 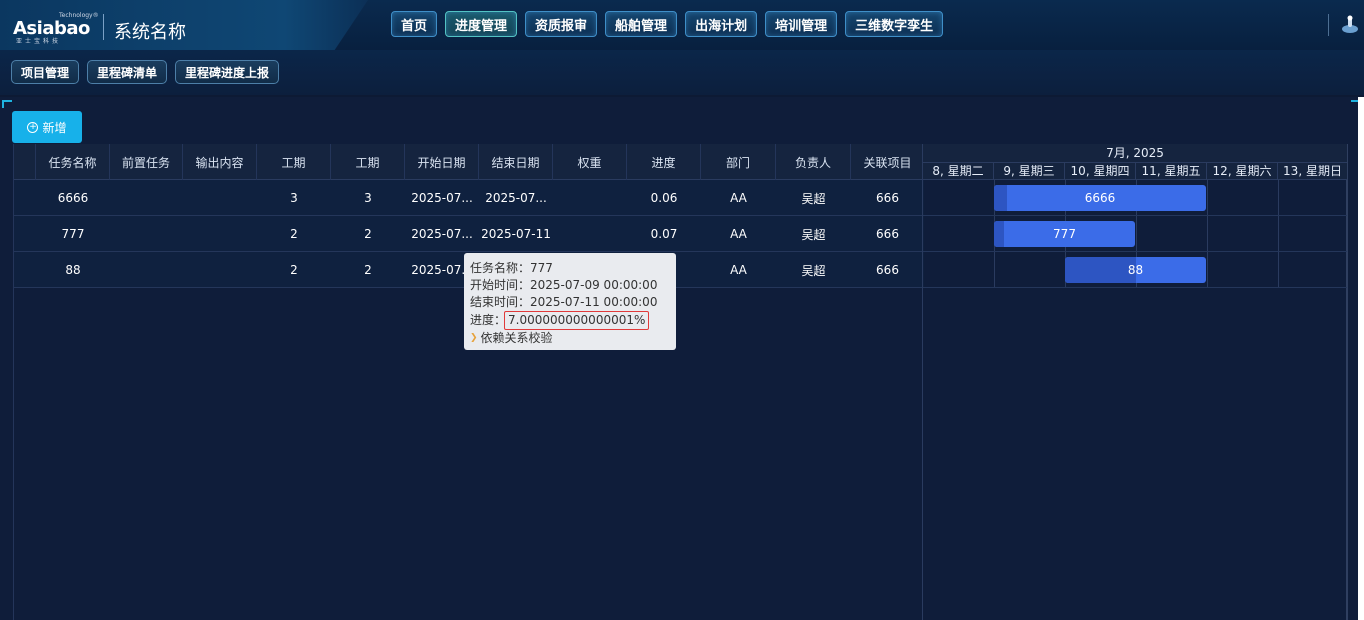 What do you see at coordinates (516, 162) in the screenshot?
I see `col-end-date: 结束日期` at bounding box center [516, 162].